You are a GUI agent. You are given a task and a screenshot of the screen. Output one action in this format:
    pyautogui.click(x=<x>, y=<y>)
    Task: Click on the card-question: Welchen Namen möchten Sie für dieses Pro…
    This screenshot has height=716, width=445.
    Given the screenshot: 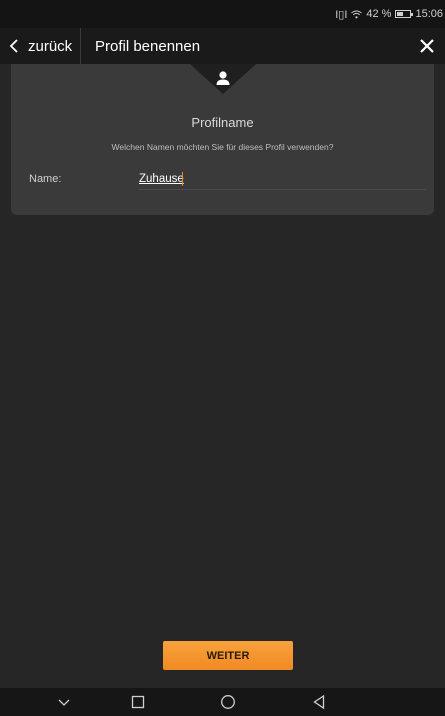 What is the action you would take?
    pyautogui.click(x=222, y=147)
    